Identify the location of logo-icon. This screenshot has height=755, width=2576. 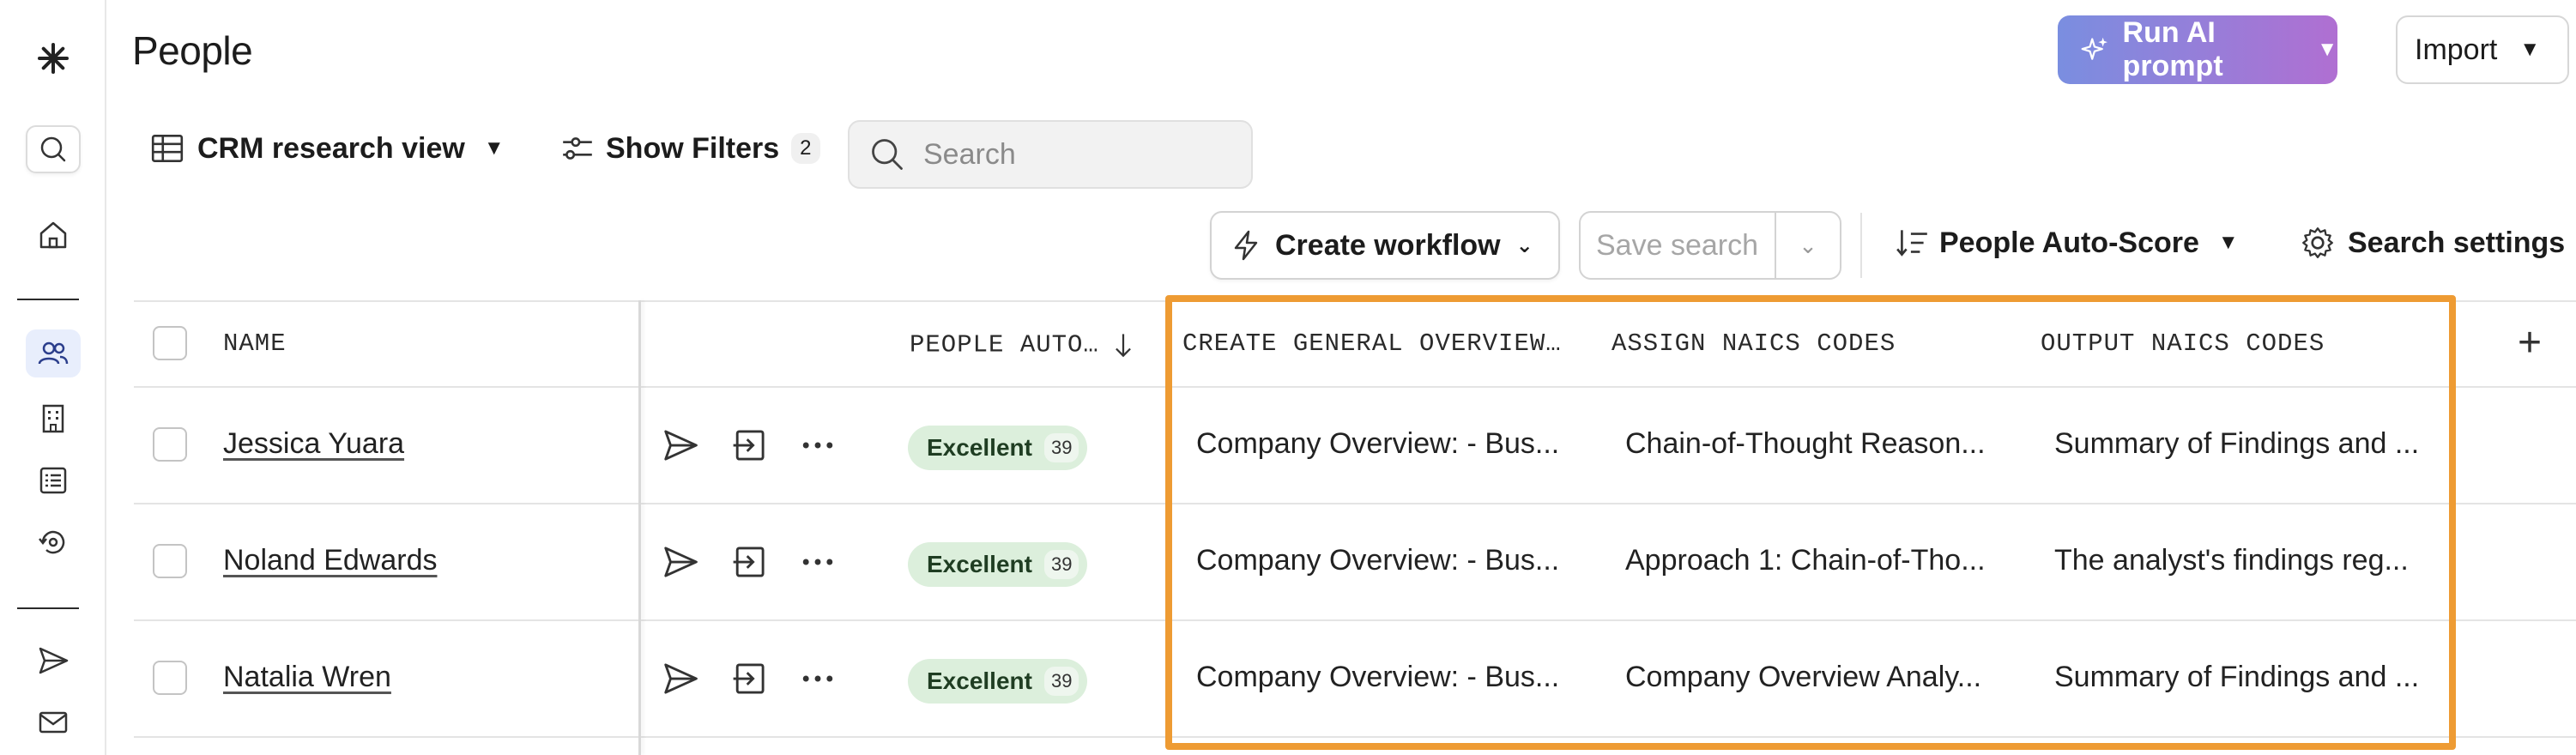
(53, 58).